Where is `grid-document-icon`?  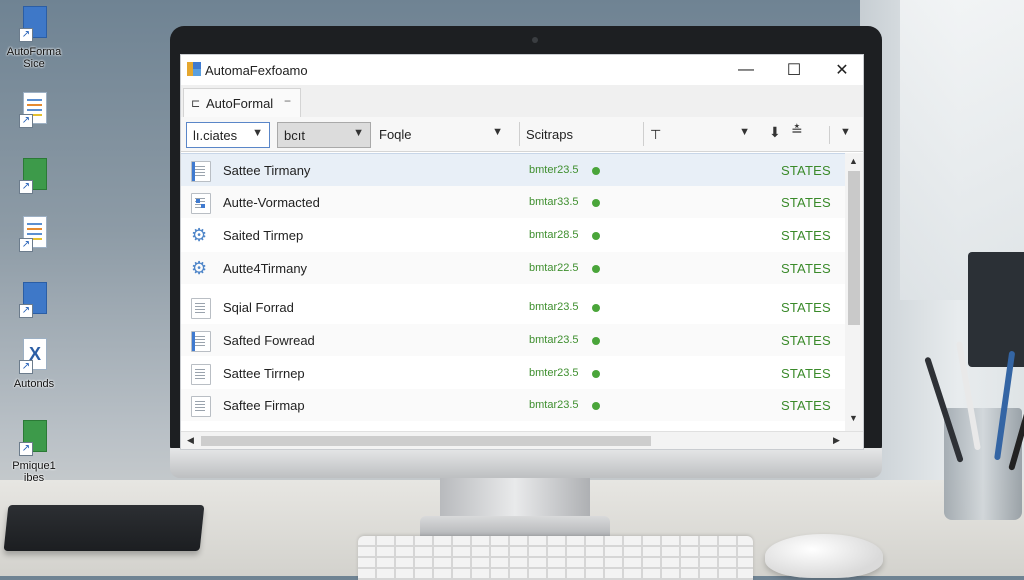
grid-document-icon is located at coordinates (201, 203).